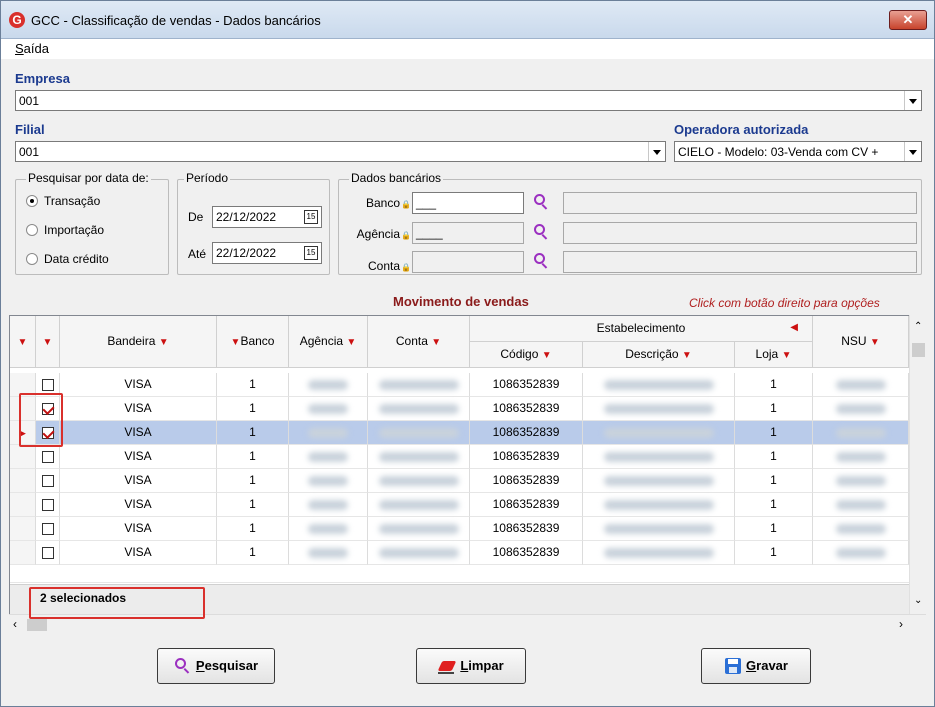  I want to click on col-descricao-header: Descrição ▼, so click(659, 355).